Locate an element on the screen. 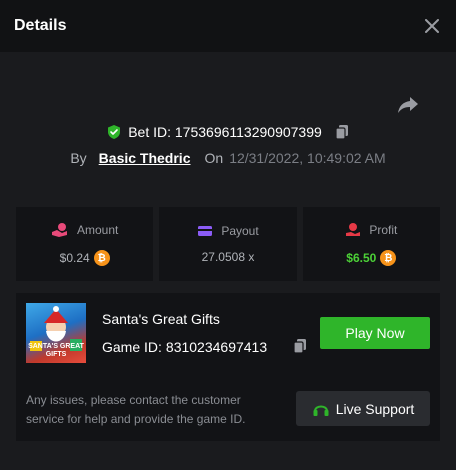 This screenshot has width=456, height=470. card-icon is located at coordinates (205, 231).